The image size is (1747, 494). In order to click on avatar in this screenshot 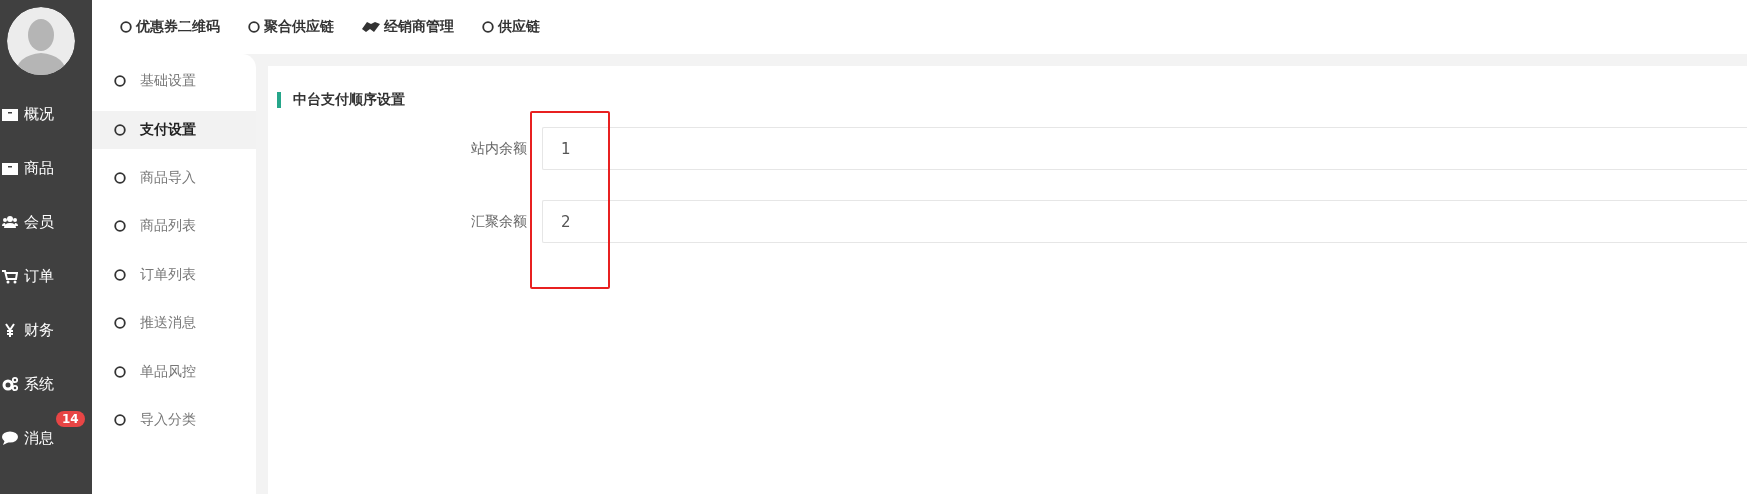, I will do `click(41, 41)`.